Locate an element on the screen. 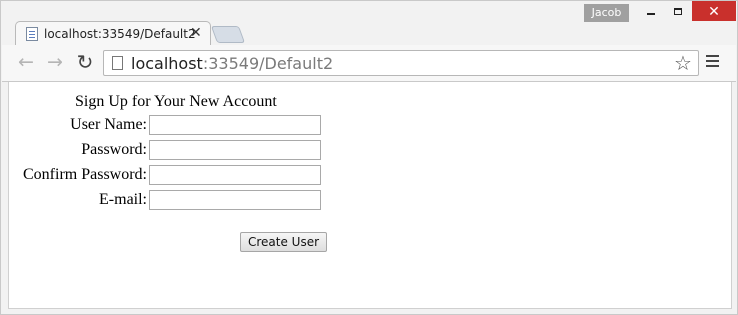 Image resolution: width=738 pixels, height=315 pixels. confirm-password-input is located at coordinates (235, 175).